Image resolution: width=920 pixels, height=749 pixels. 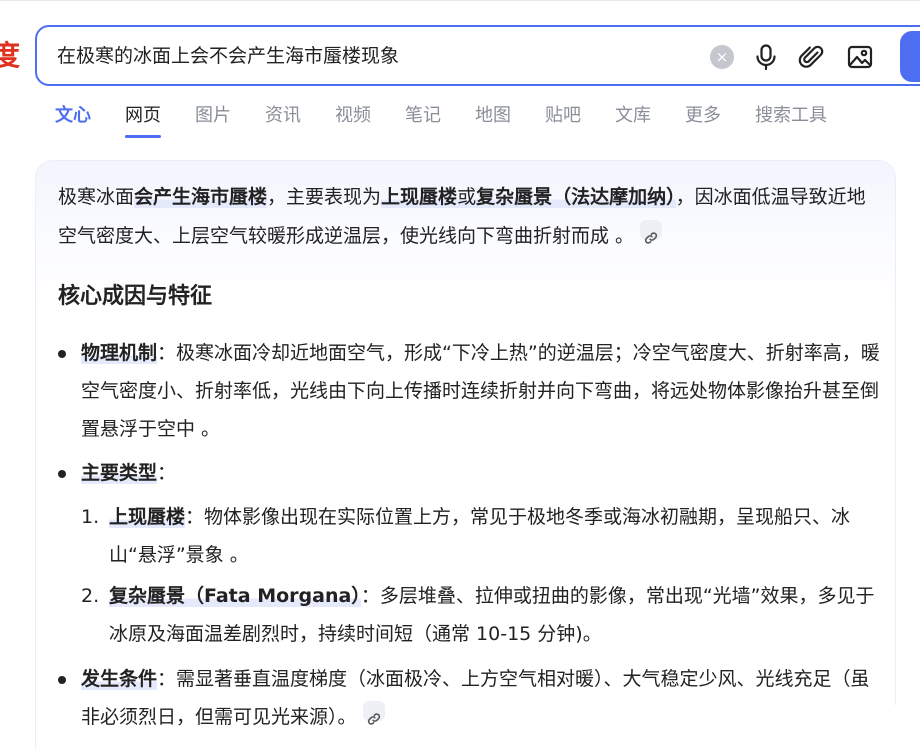 I want to click on tab-images: 图片, so click(x=213, y=118).